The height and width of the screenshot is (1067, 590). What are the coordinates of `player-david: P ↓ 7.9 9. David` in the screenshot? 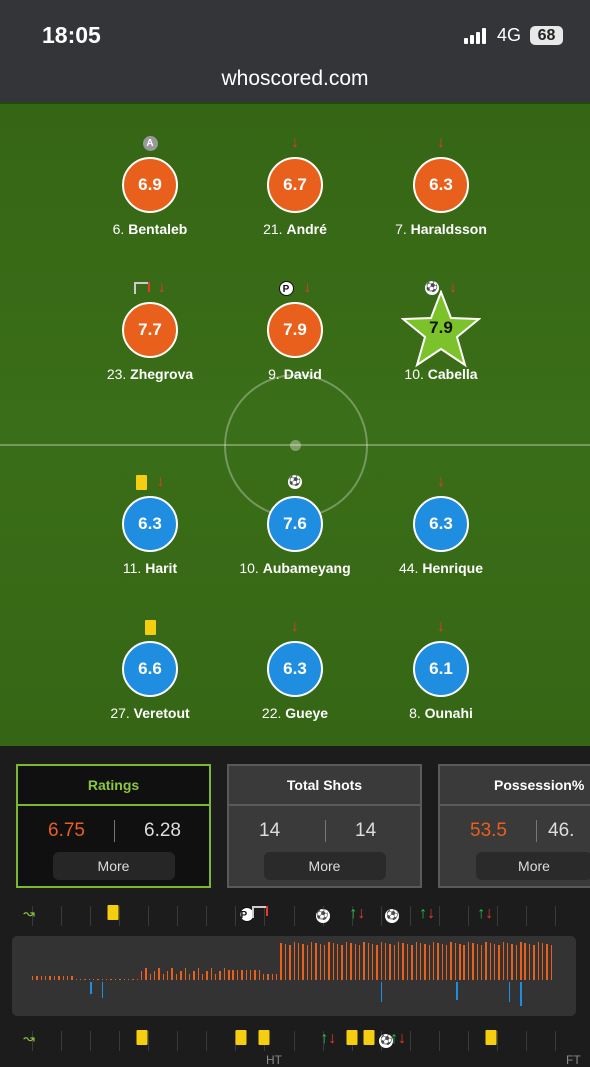 It's located at (295, 330).